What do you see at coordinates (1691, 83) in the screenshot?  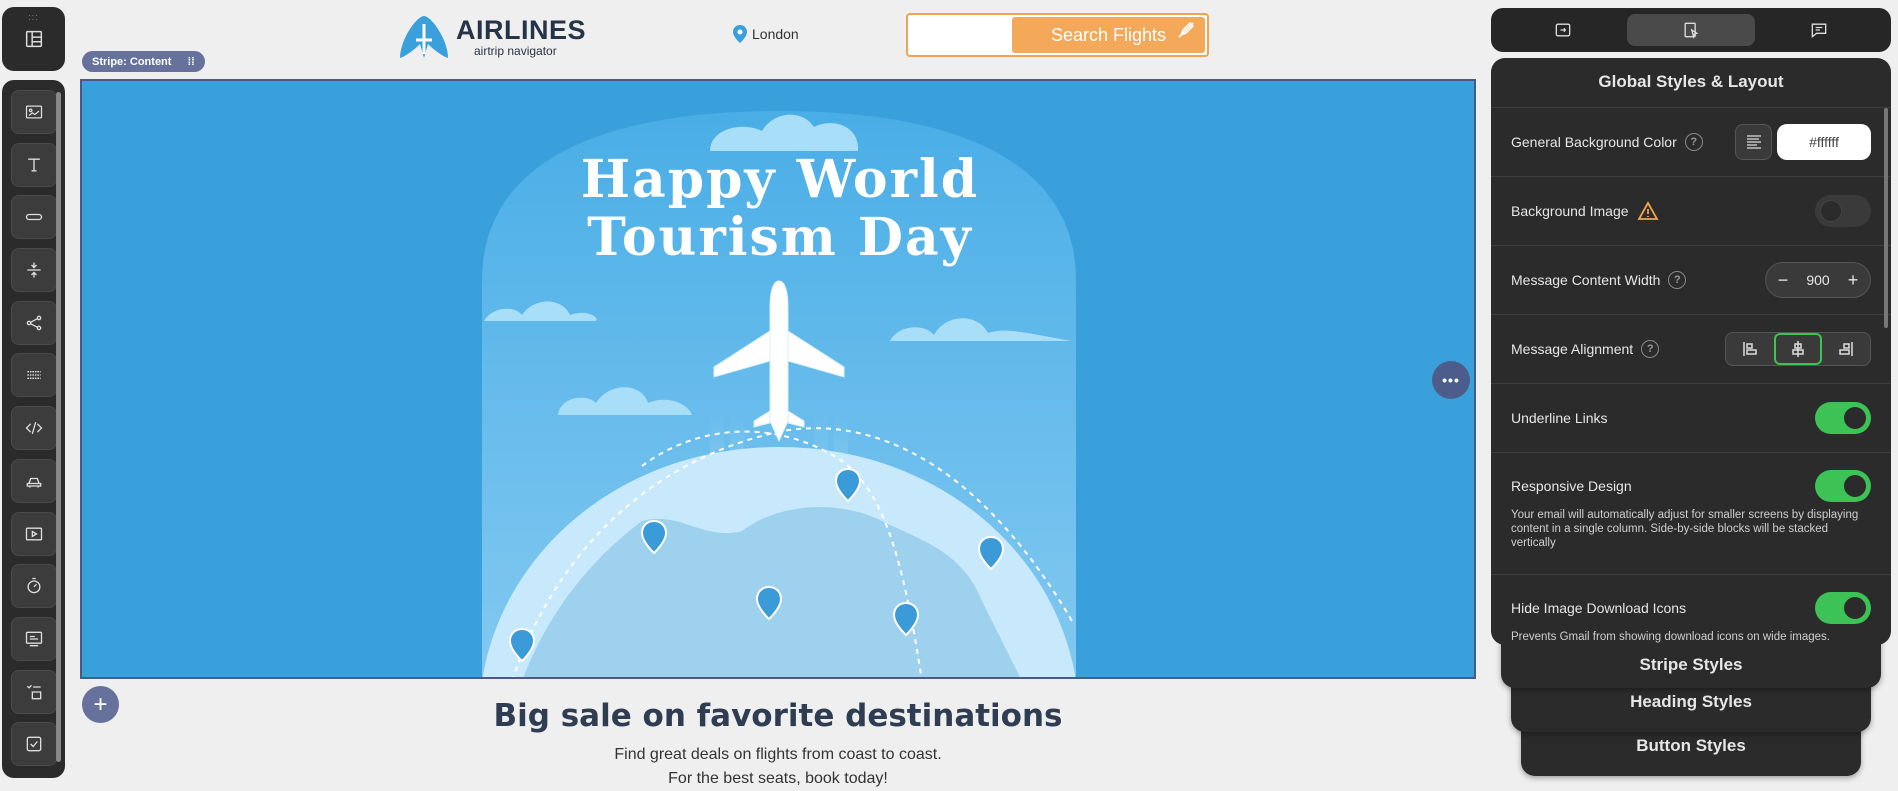 I see `panel-title: Global Styles & Layout` at bounding box center [1691, 83].